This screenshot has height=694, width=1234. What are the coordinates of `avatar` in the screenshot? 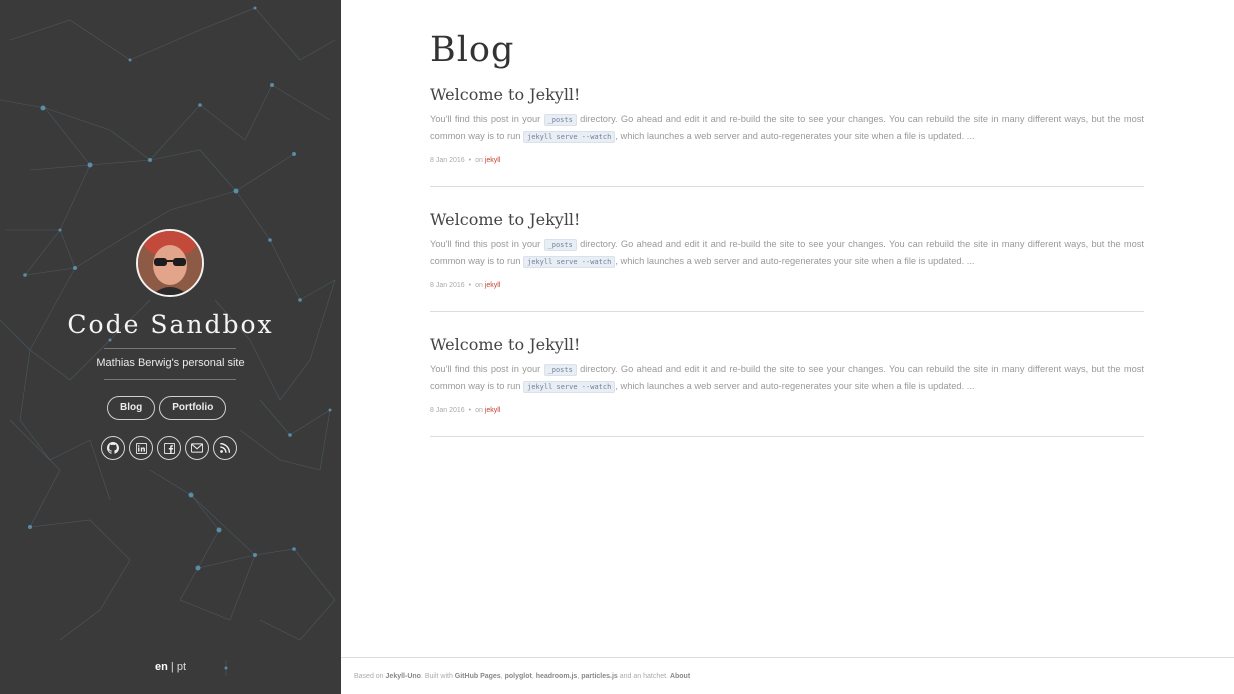 It's located at (170, 263).